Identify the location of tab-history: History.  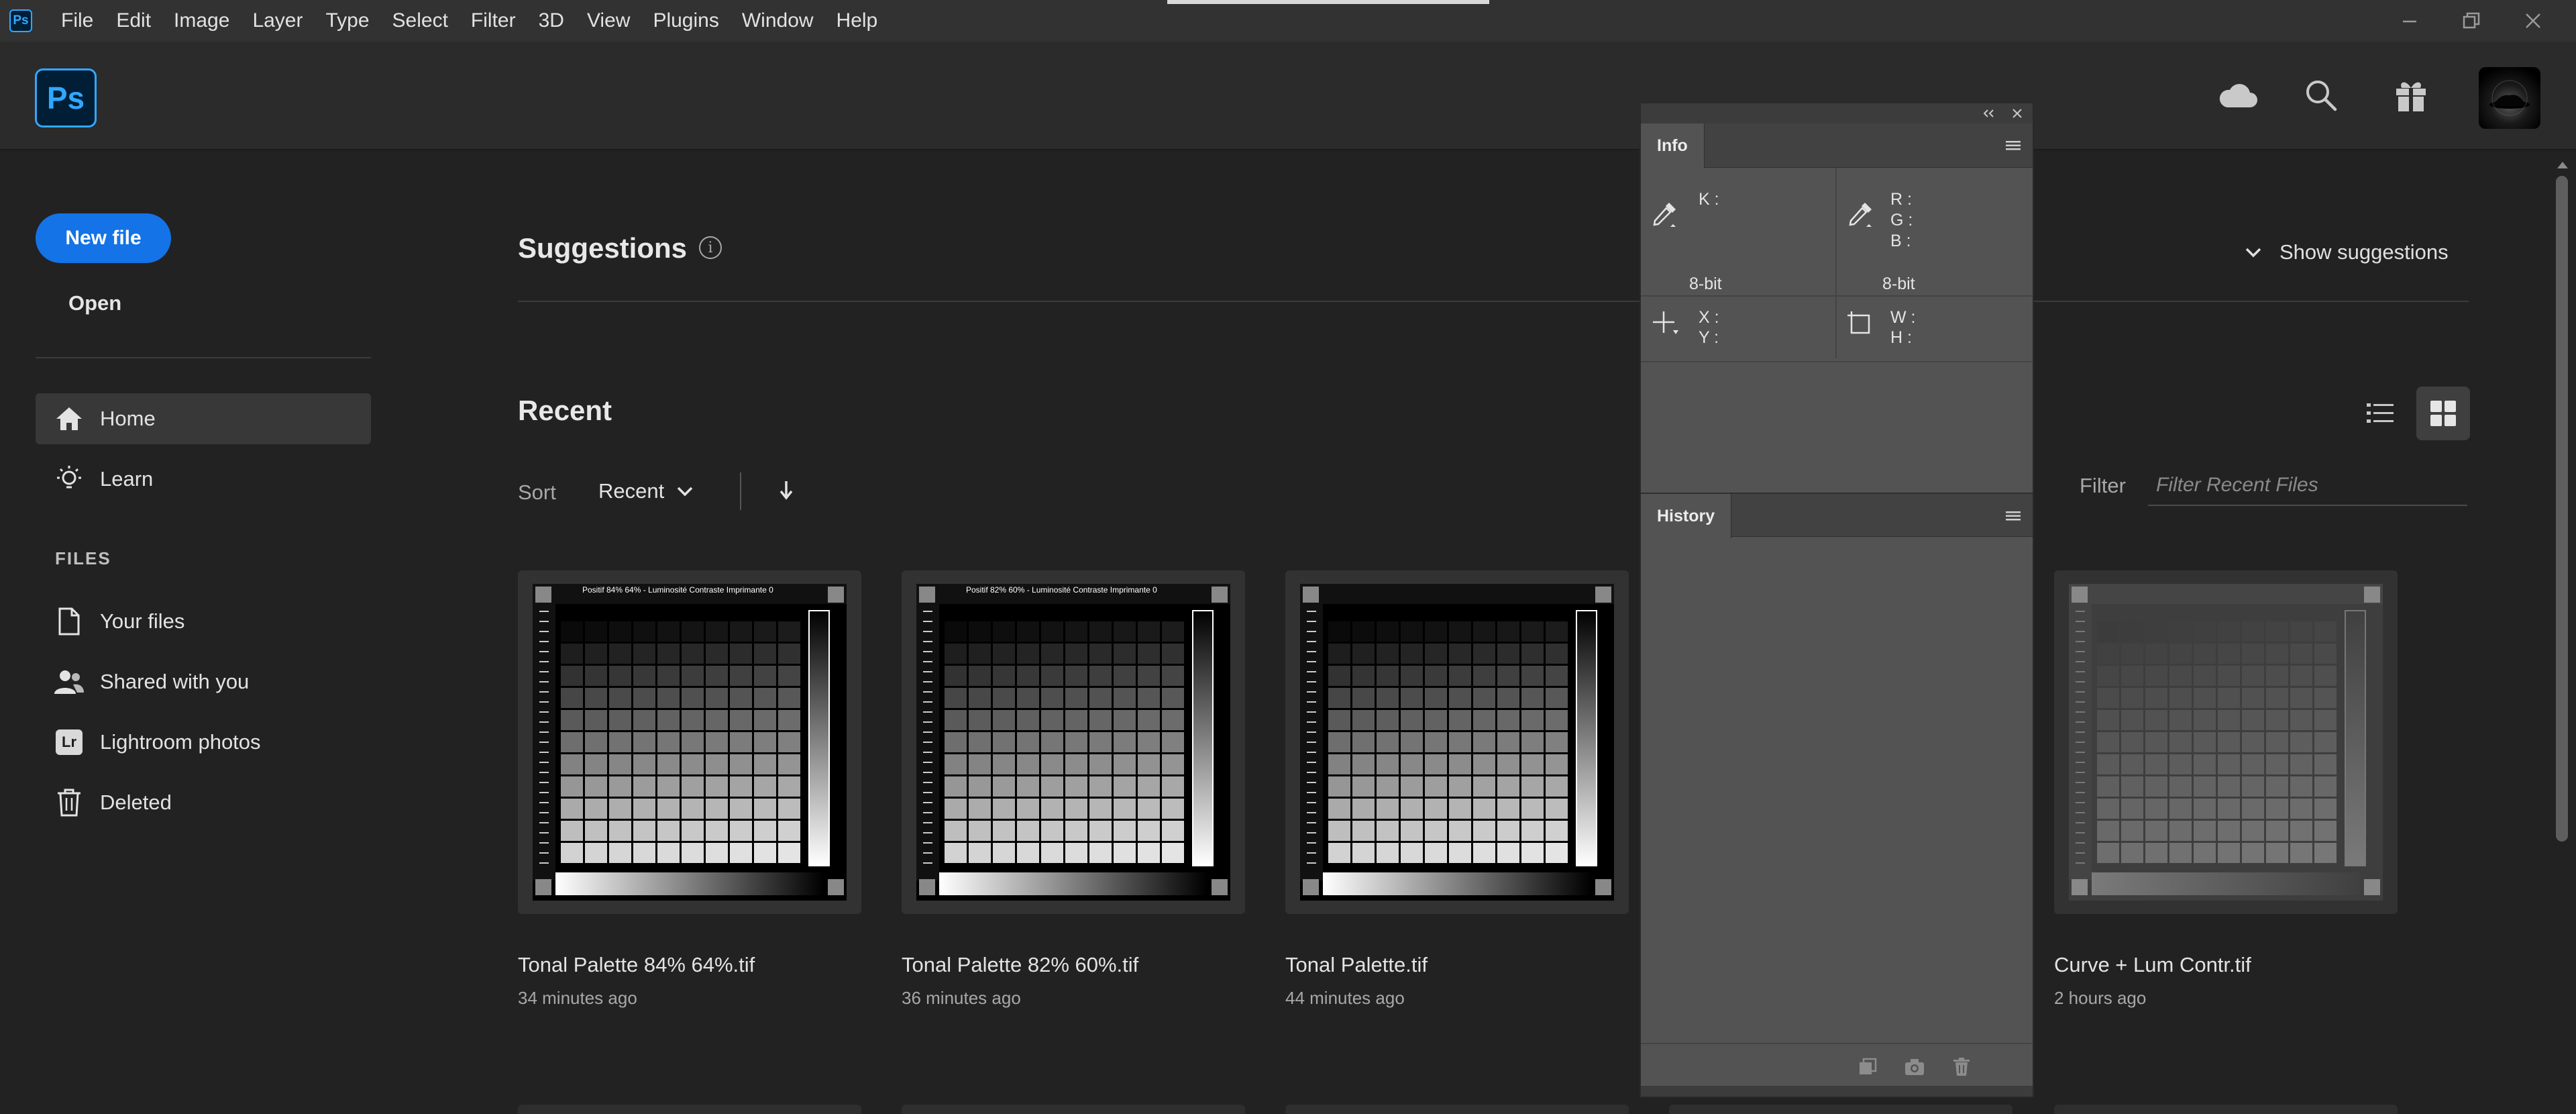
(1686, 516).